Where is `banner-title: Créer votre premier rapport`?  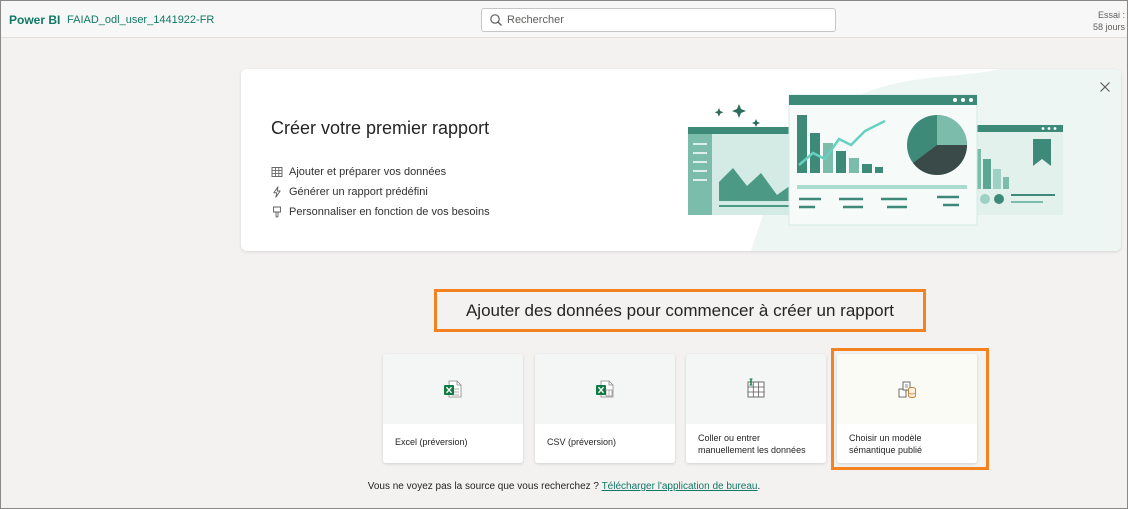 banner-title: Créer votre premier rapport is located at coordinates (380, 128).